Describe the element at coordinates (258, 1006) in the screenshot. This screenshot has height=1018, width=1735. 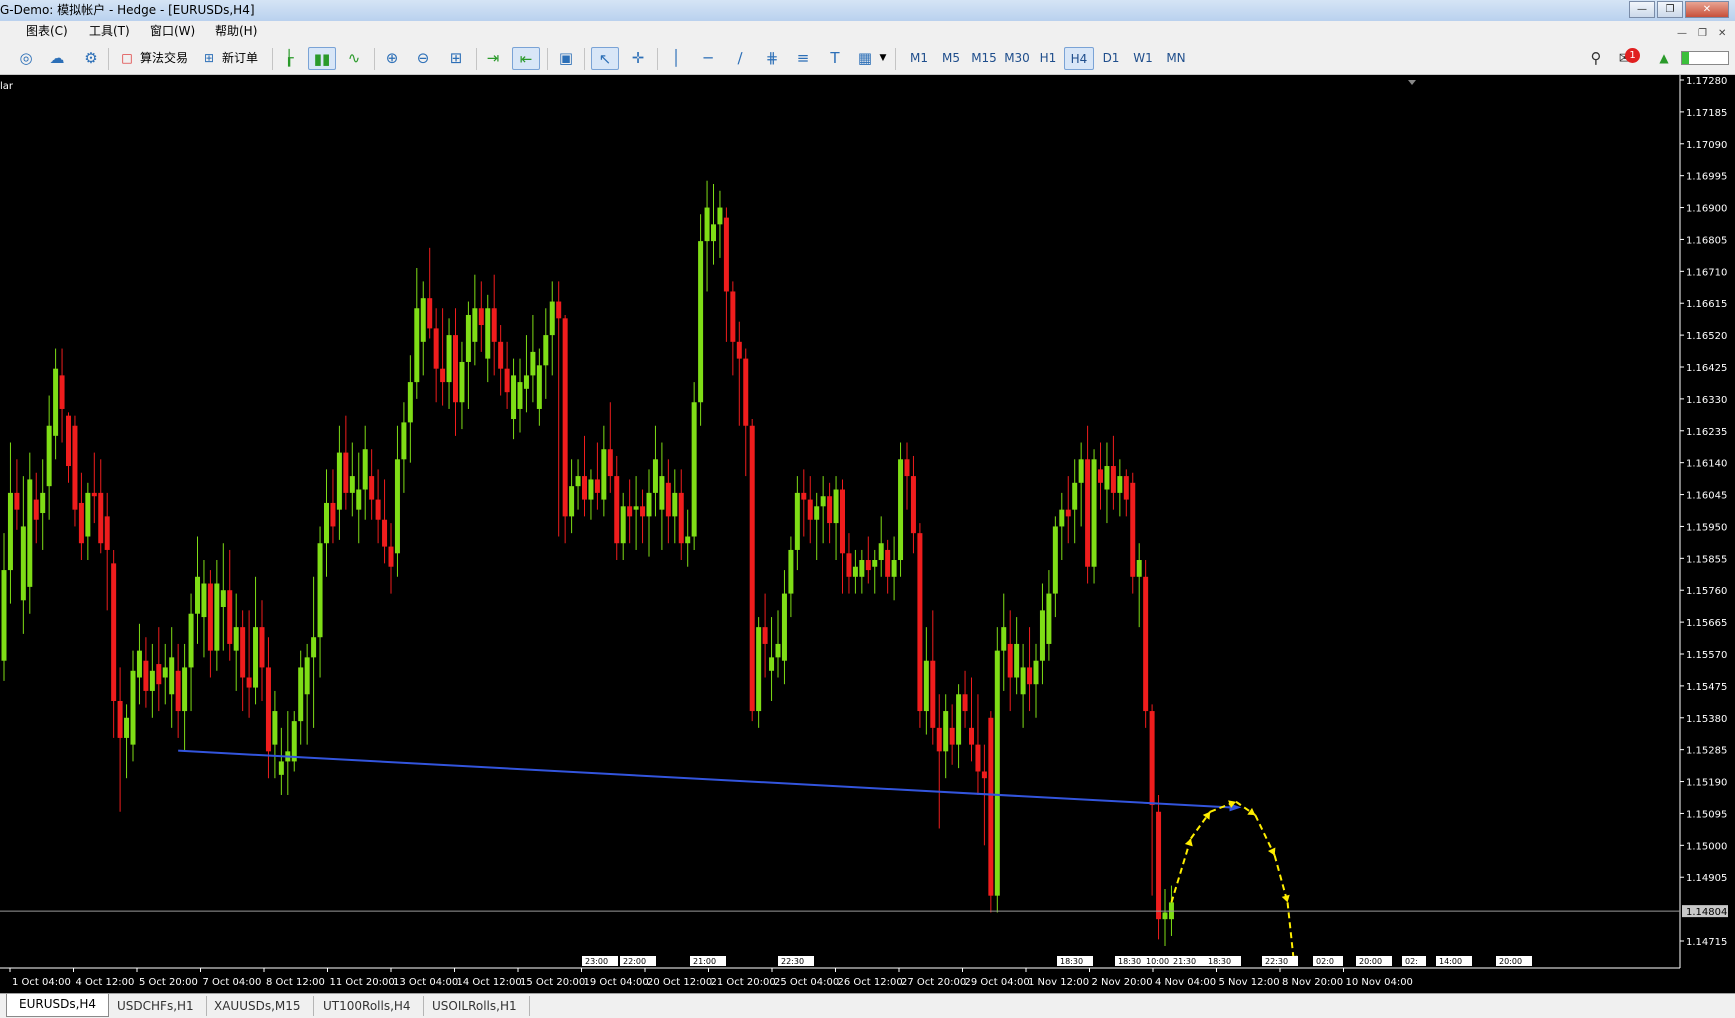
I see `tab-xauusds-m15: XAUUSDs,M15` at that location.